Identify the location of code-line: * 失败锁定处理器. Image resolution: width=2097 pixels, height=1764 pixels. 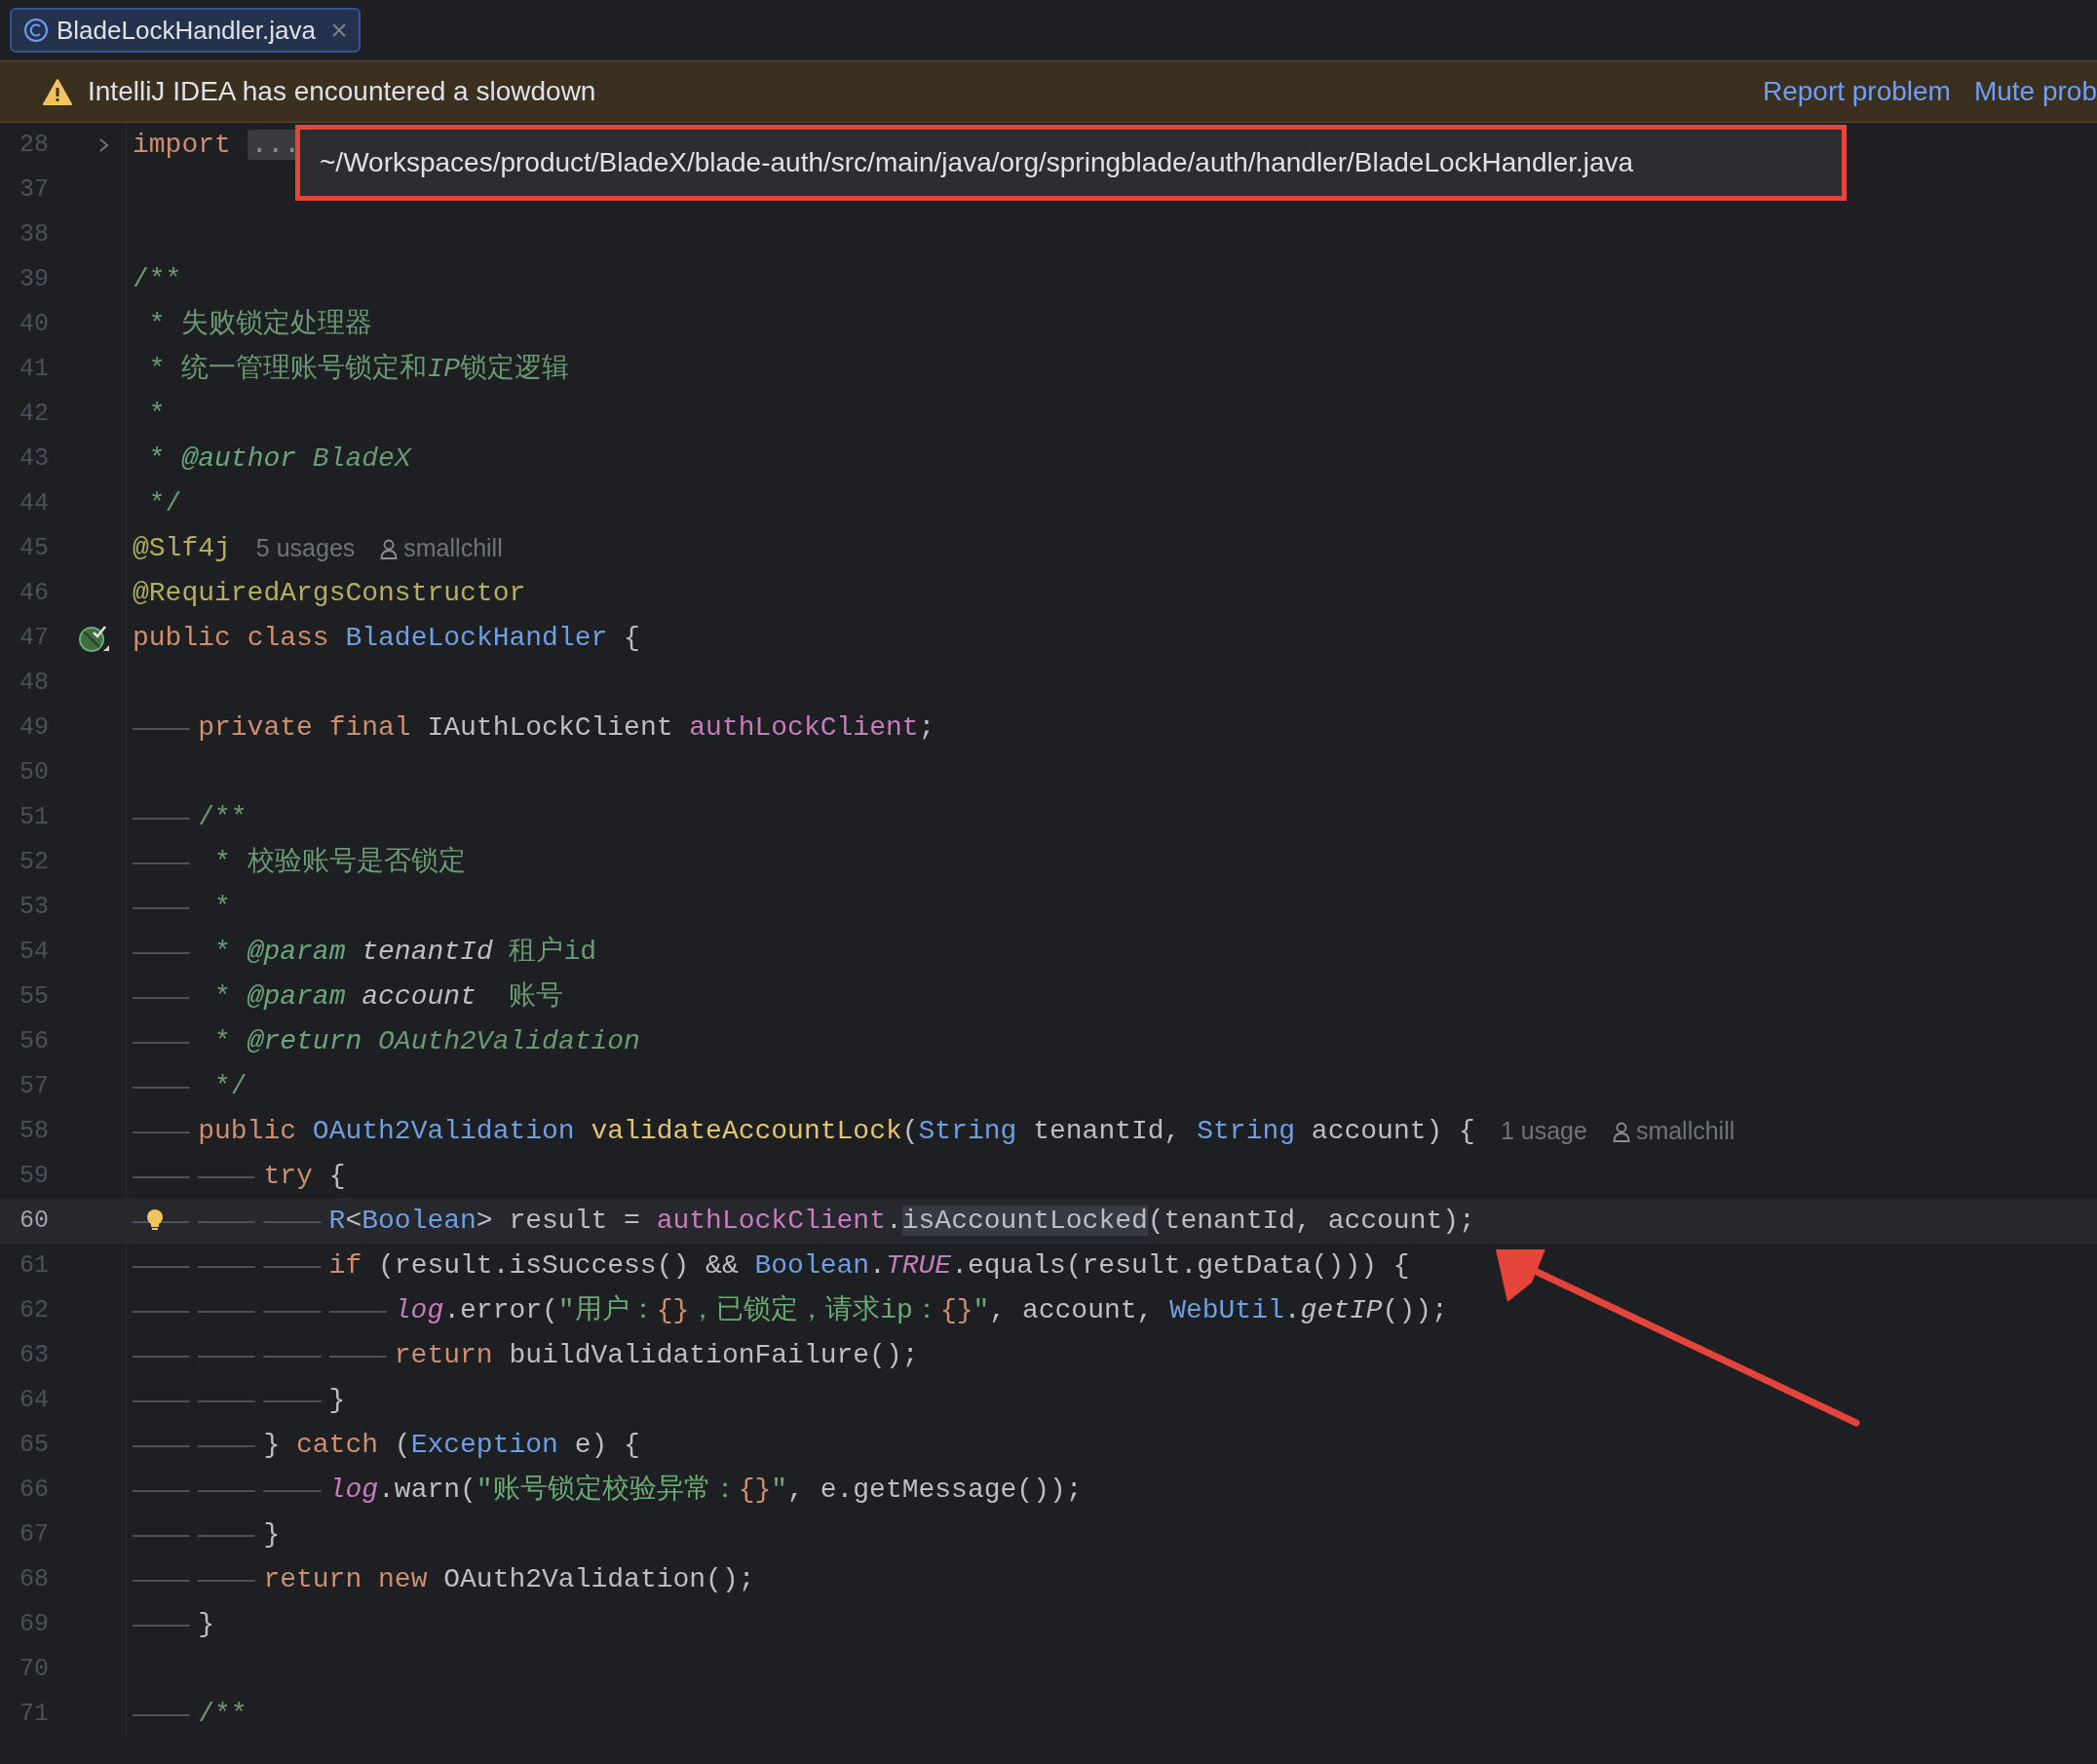
(260, 324).